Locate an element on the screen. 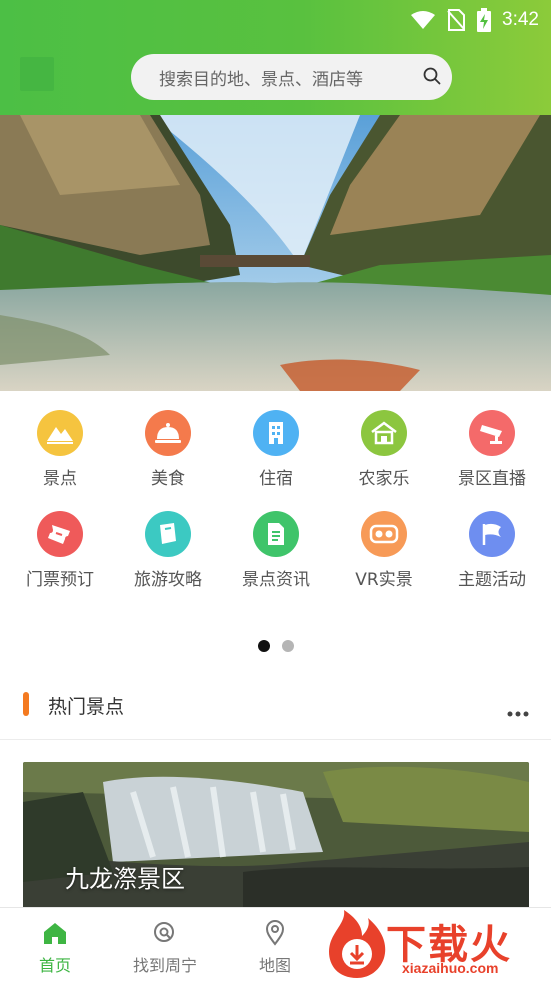 This screenshot has height=982, width=551. spot-name: 九龙漈景区 is located at coordinates (125, 879).